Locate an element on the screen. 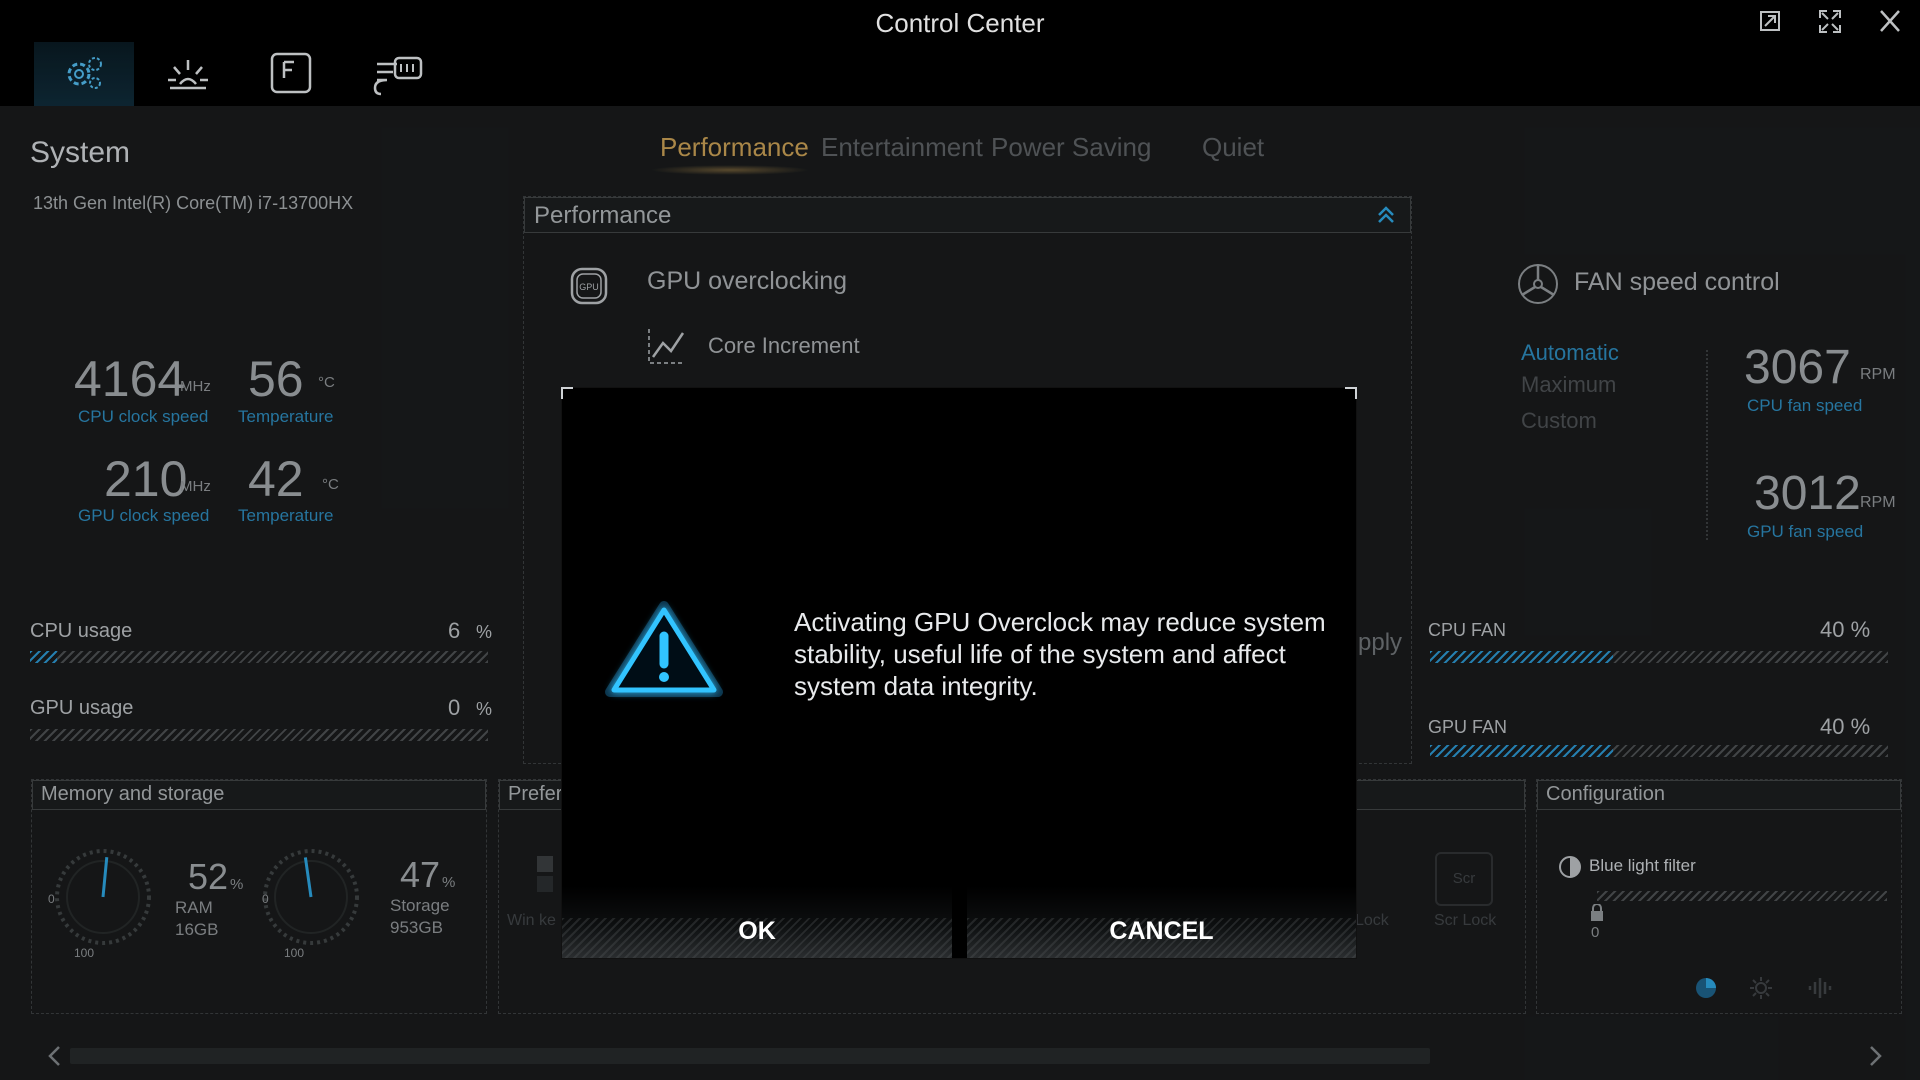  dialog-corner-tl is located at coordinates (567, 393).